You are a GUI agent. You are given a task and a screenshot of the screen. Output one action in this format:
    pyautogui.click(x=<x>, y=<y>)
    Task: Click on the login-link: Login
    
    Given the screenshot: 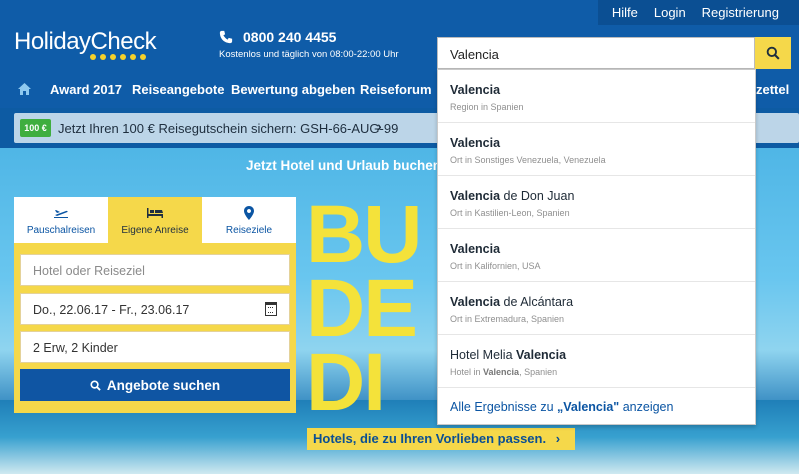 What is the action you would take?
    pyautogui.click(x=670, y=12)
    